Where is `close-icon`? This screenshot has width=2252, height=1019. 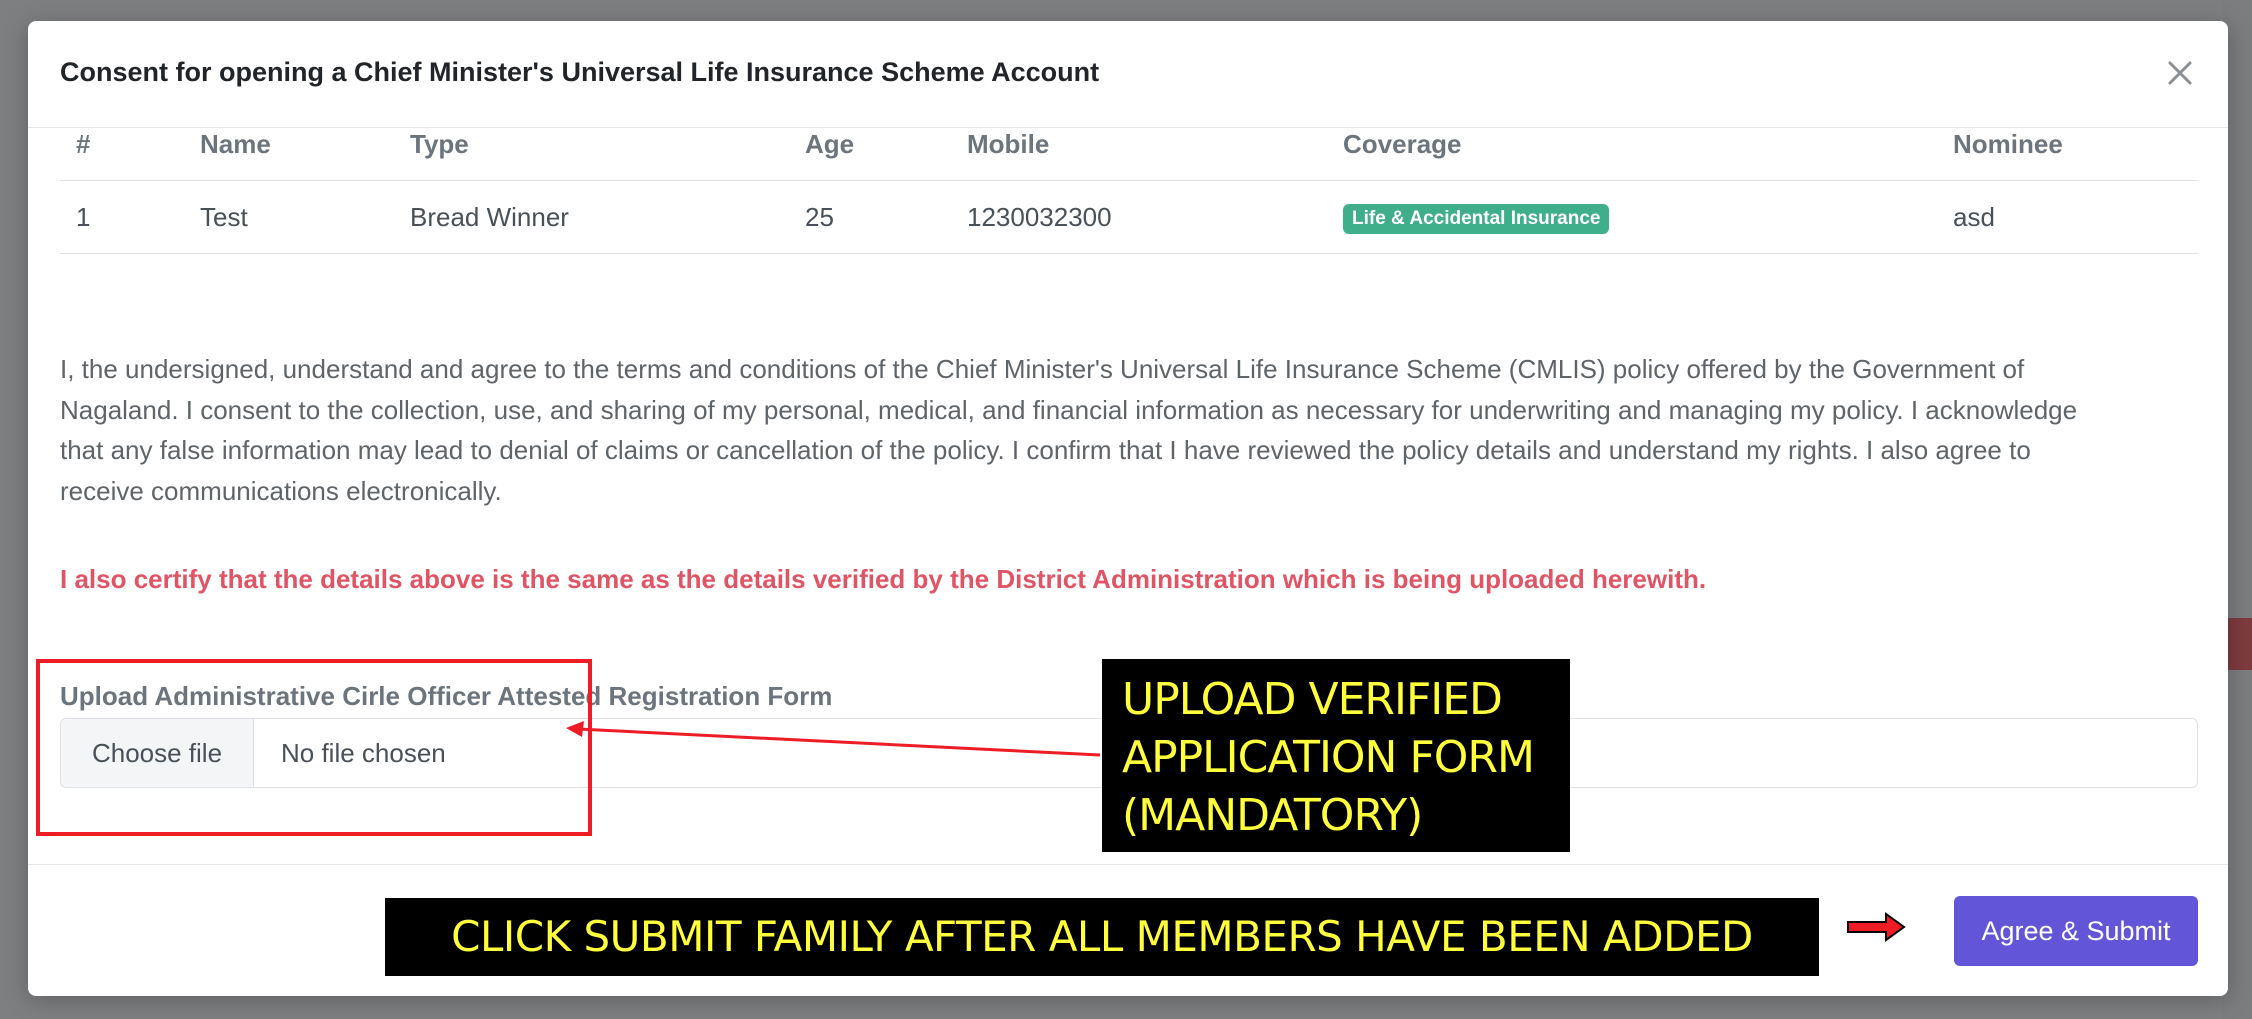 close-icon is located at coordinates (2180, 73).